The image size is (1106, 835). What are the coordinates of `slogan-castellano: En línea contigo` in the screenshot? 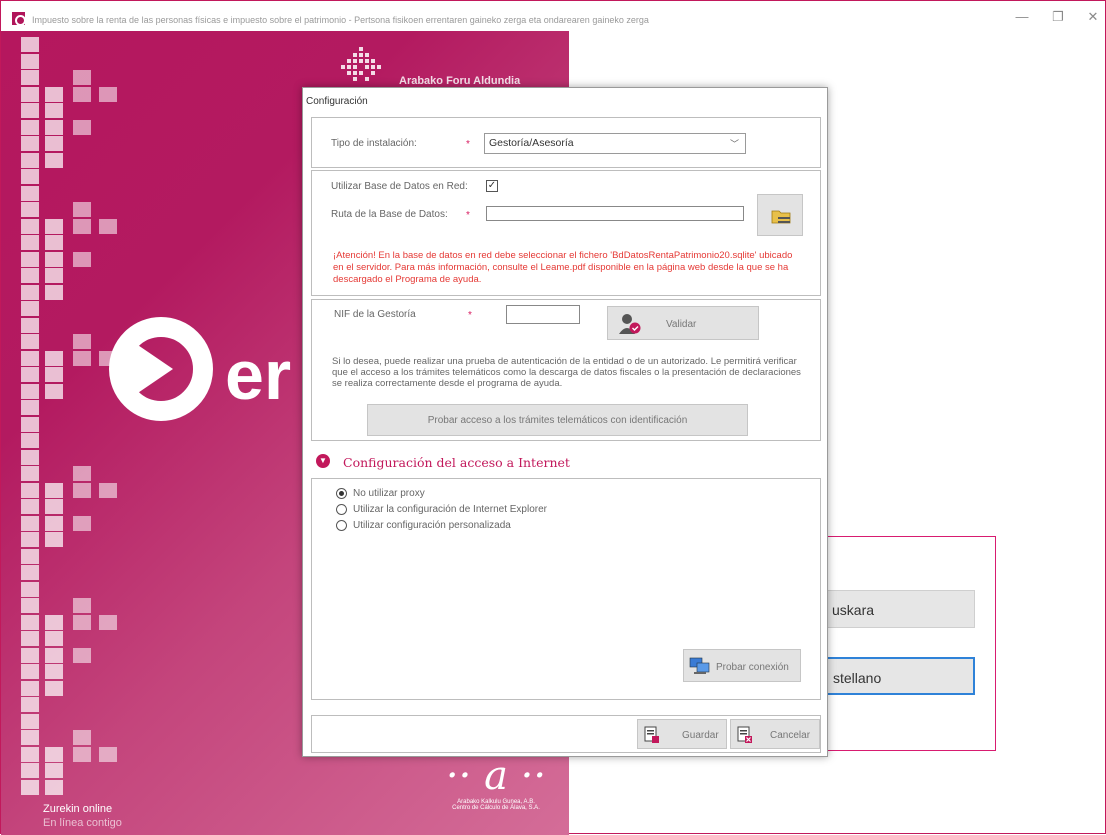 It's located at (82, 823).